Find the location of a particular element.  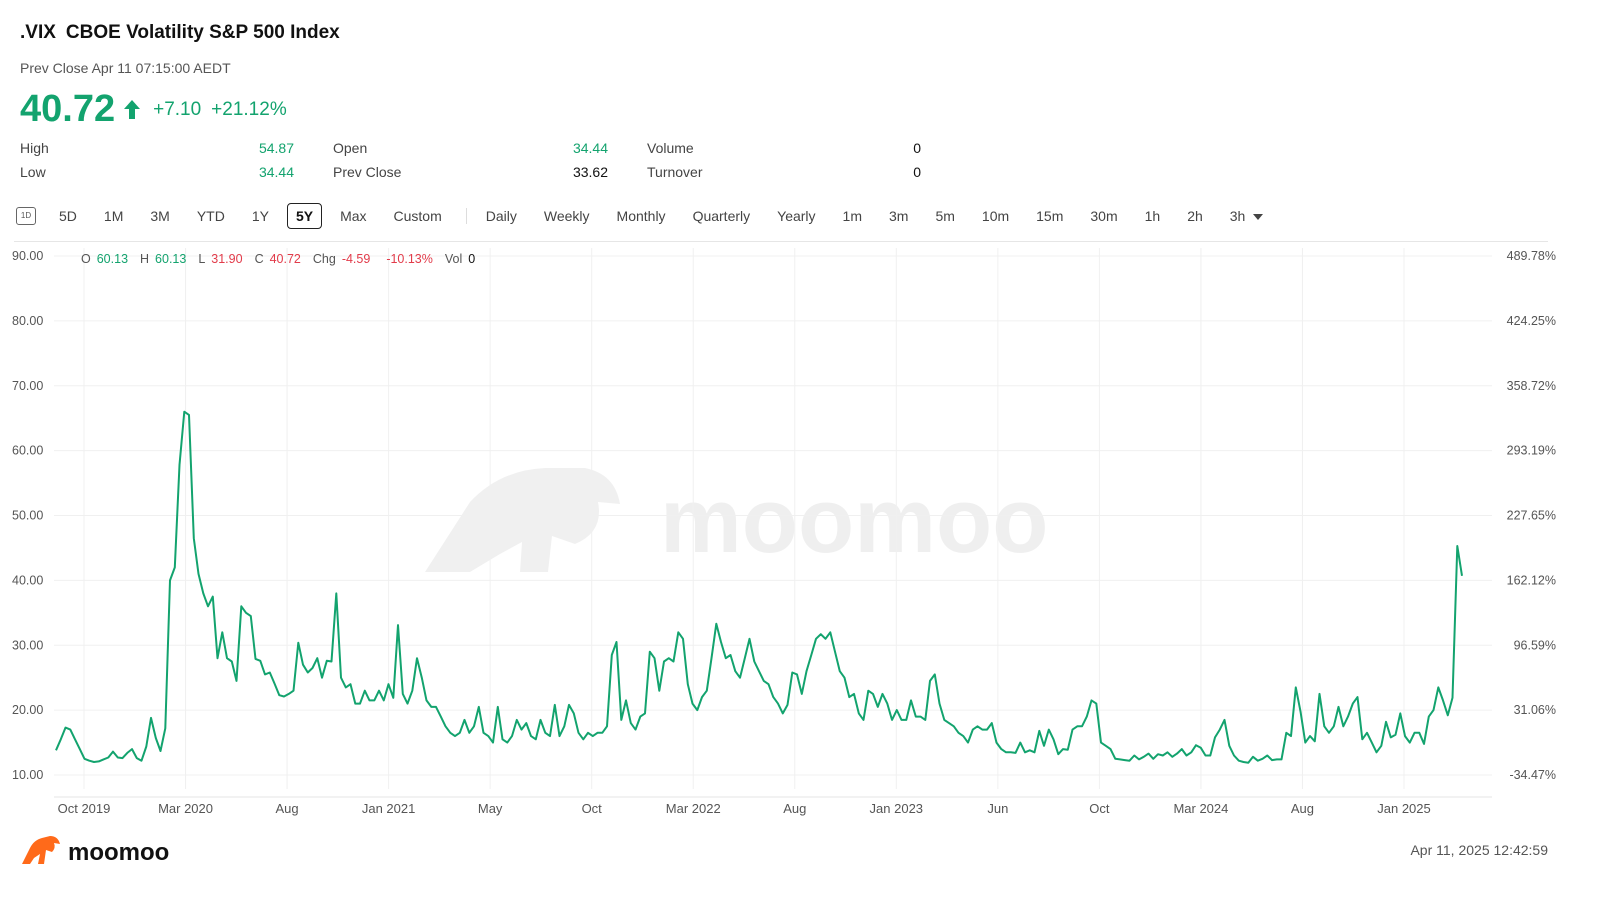

low-label: Low is located at coordinates (33, 172).